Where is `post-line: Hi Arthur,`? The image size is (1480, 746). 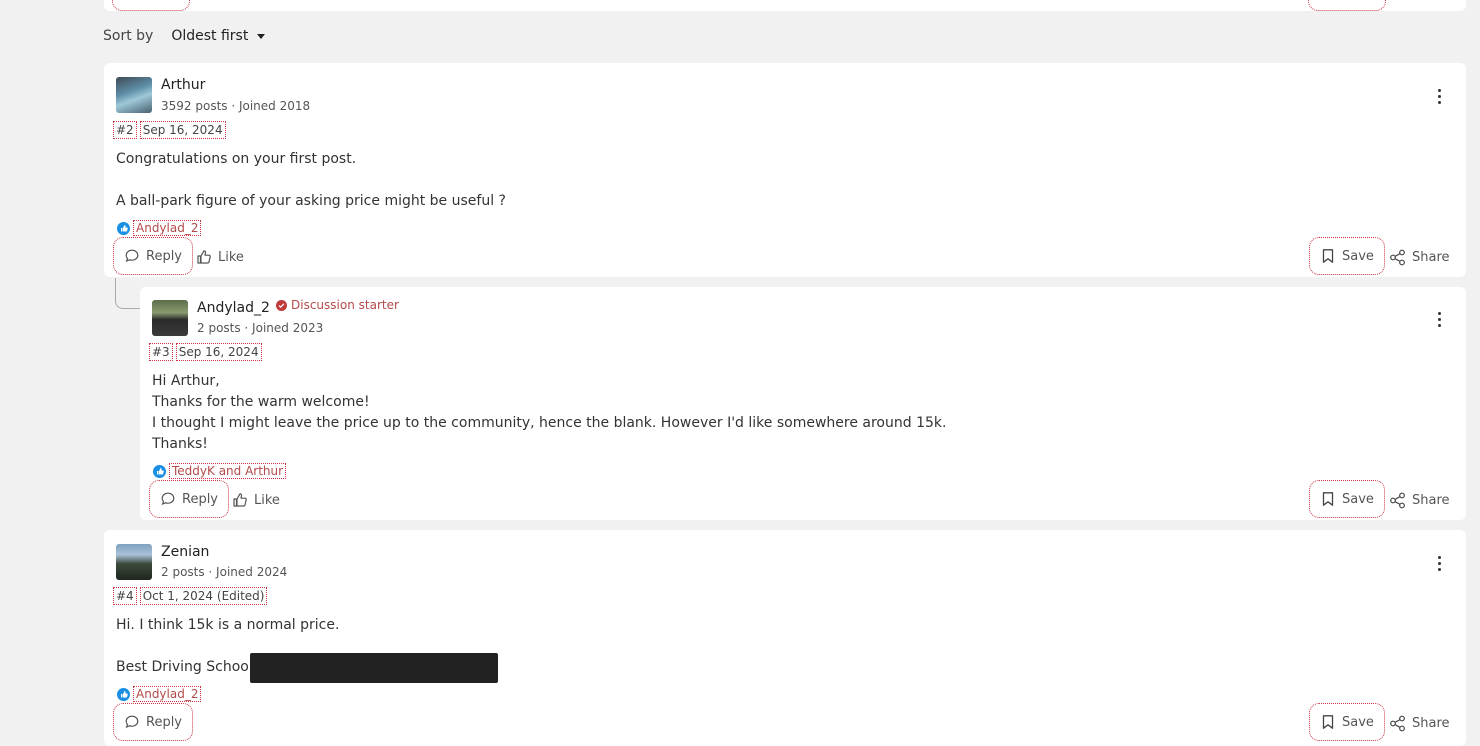
post-line: Hi Arthur, is located at coordinates (186, 381).